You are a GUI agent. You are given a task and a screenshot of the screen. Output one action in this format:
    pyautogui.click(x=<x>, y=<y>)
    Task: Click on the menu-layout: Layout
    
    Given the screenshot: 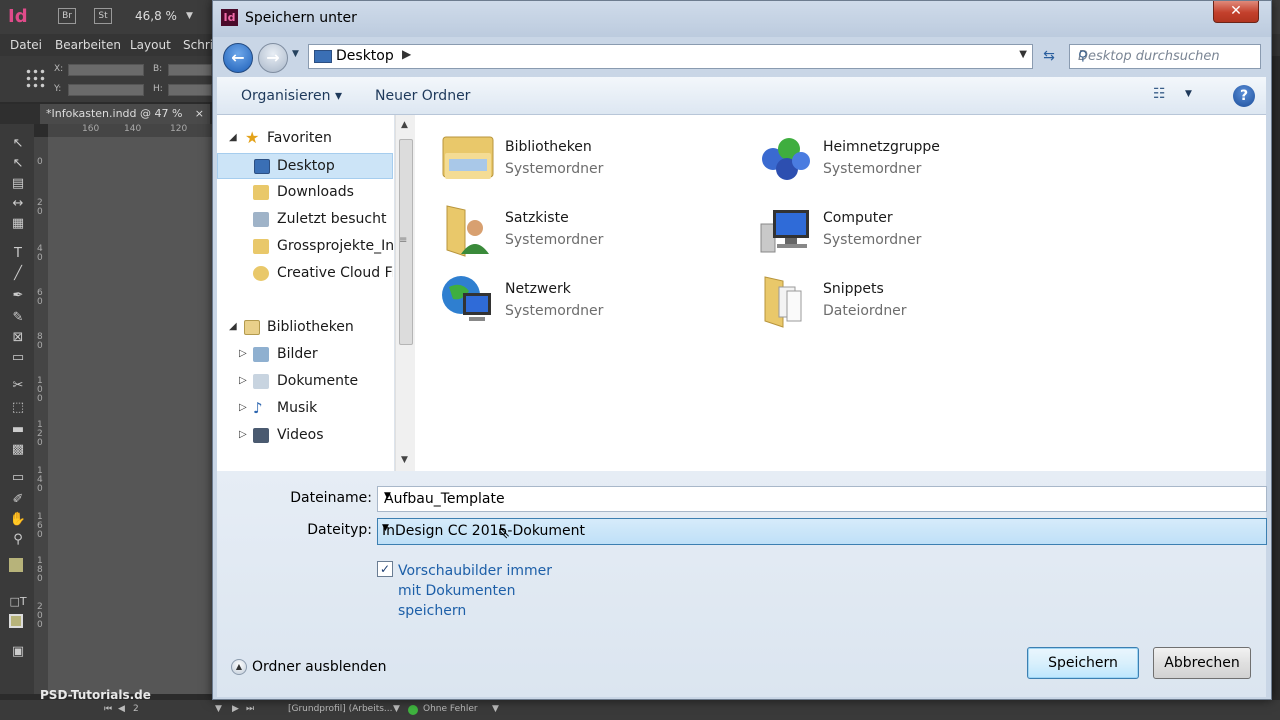 What is the action you would take?
    pyautogui.click(x=150, y=45)
    